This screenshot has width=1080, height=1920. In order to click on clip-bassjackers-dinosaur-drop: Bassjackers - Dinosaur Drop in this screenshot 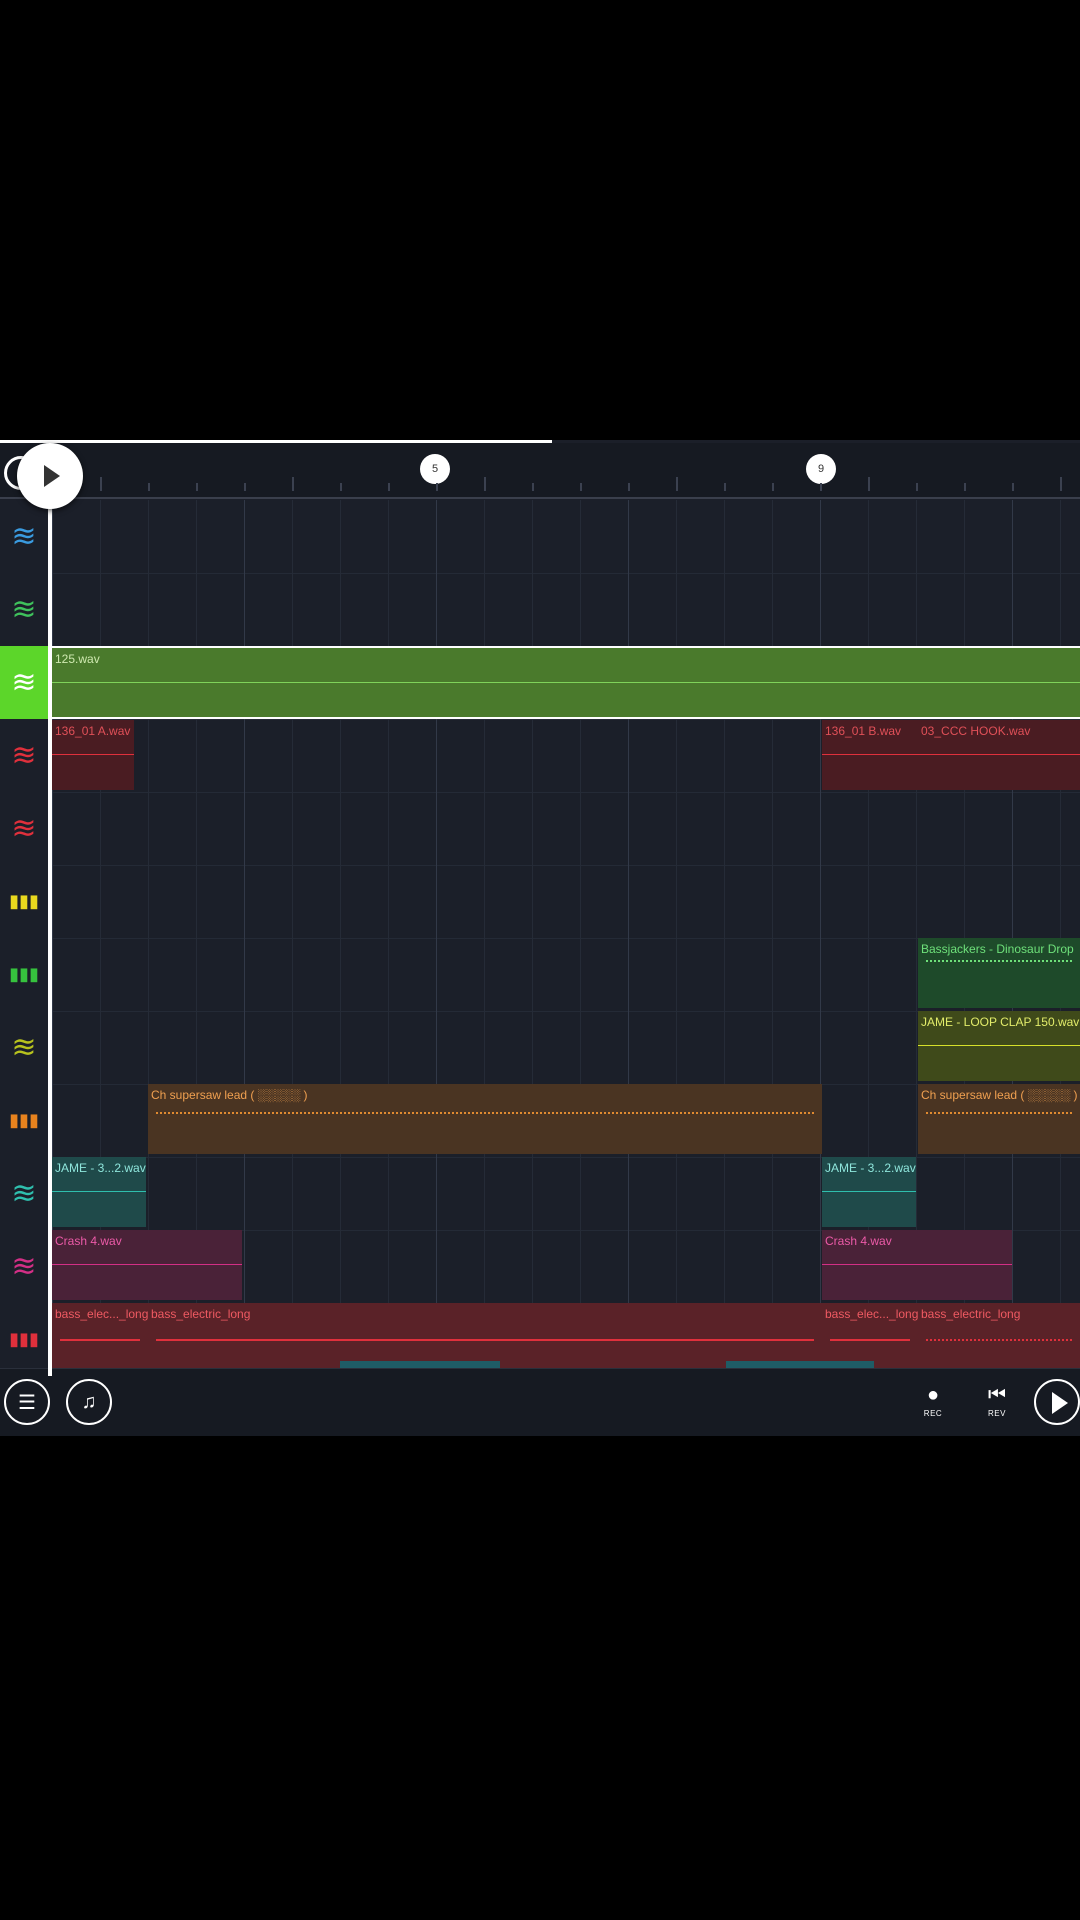, I will do `click(999, 973)`.